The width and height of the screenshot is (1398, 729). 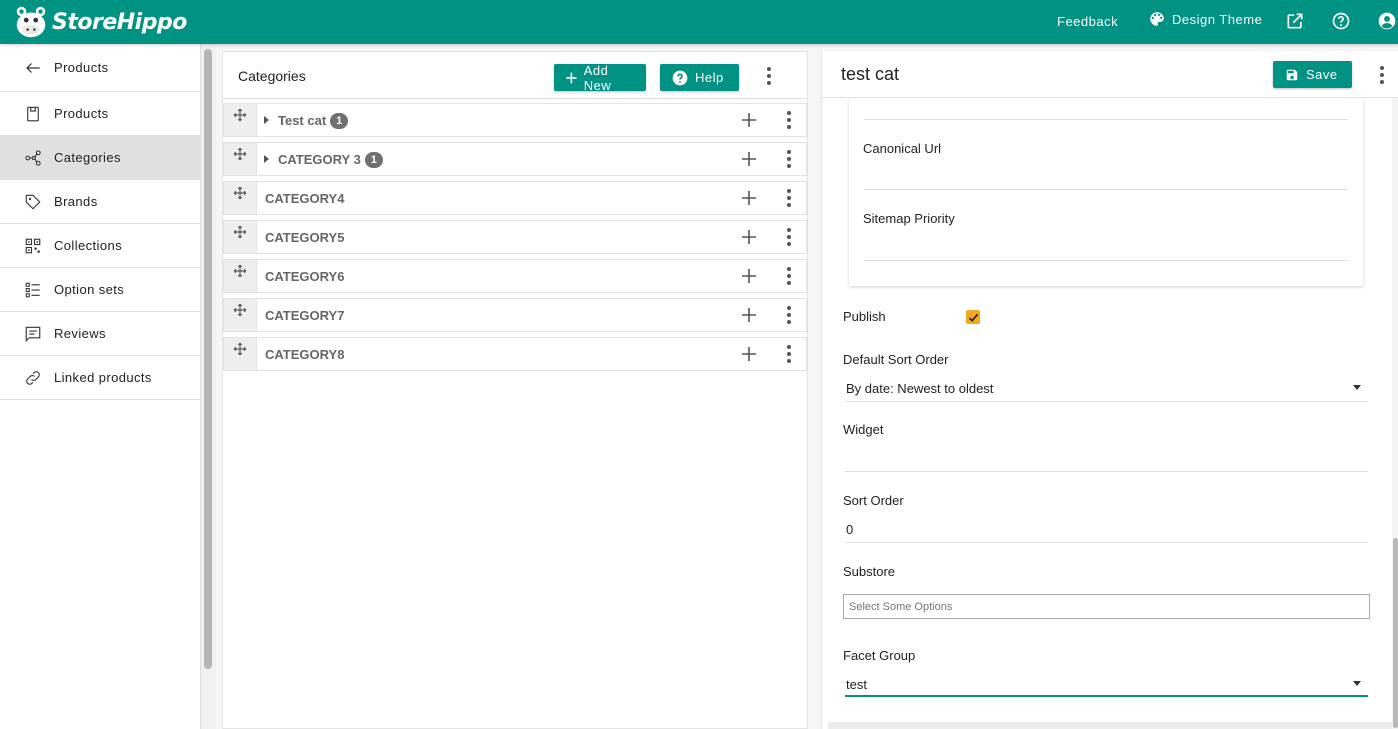 What do you see at coordinates (272, 76) in the screenshot?
I see `categories-title: Categories` at bounding box center [272, 76].